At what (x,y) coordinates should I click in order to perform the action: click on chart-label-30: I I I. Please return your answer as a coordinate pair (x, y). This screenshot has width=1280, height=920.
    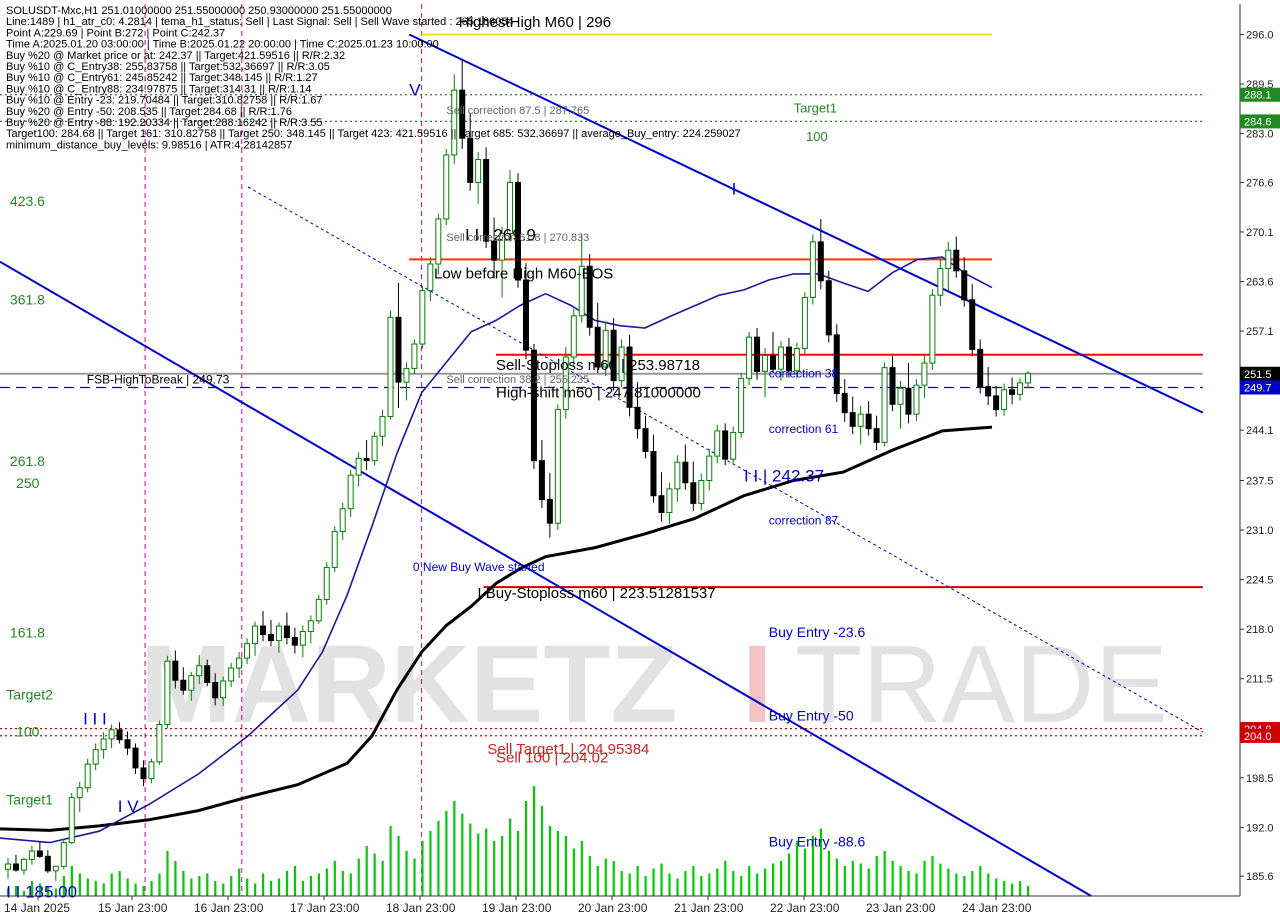
    Looking at the image, I should click on (95, 718).